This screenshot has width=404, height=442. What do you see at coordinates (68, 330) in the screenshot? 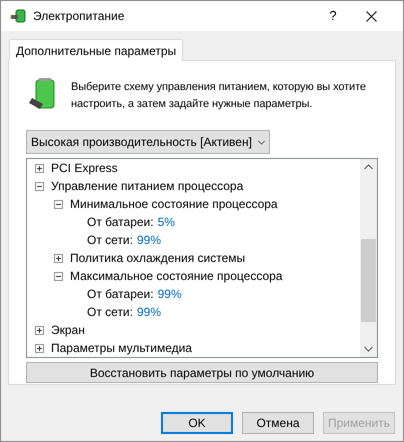
I see `tree-item: Экран` at bounding box center [68, 330].